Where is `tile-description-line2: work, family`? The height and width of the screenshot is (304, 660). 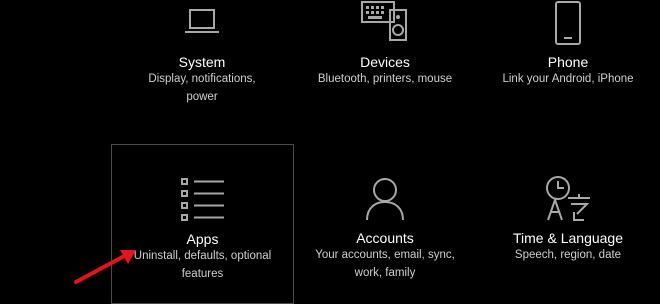 tile-description-line2: work, family is located at coordinates (385, 273).